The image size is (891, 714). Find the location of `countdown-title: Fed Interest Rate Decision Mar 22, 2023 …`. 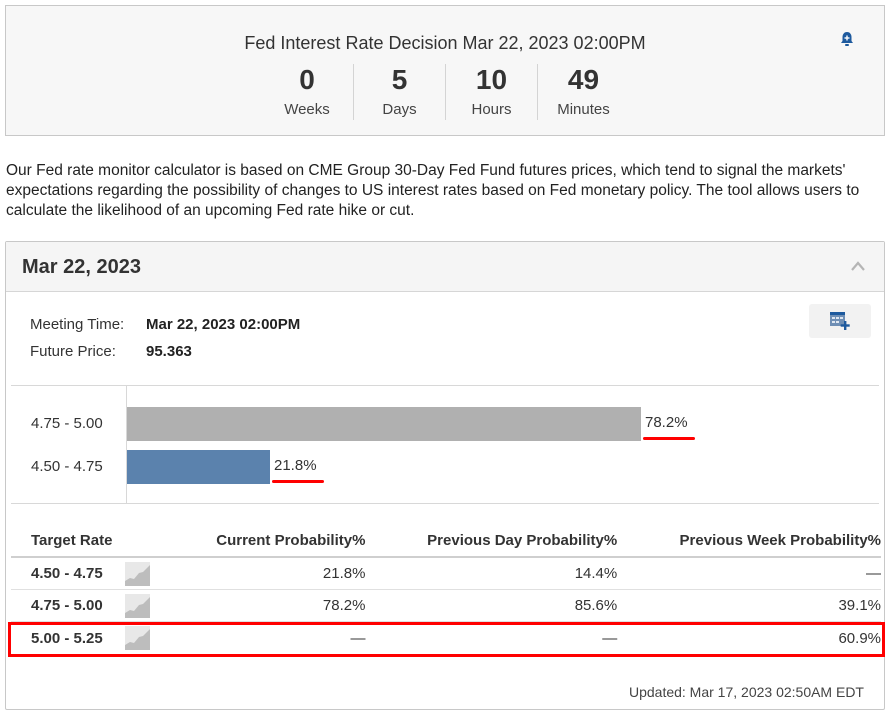

countdown-title: Fed Interest Rate Decision Mar 22, 2023 … is located at coordinates (445, 43).